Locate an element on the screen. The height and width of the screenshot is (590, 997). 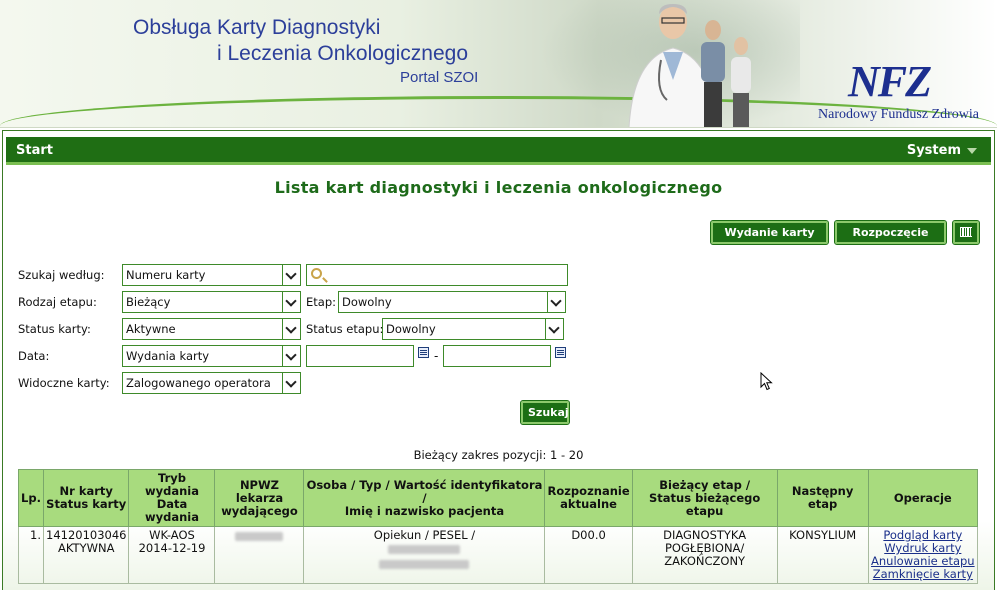
organization-name: Narodowy Fundusz Zdrowia is located at coordinates (898, 114).